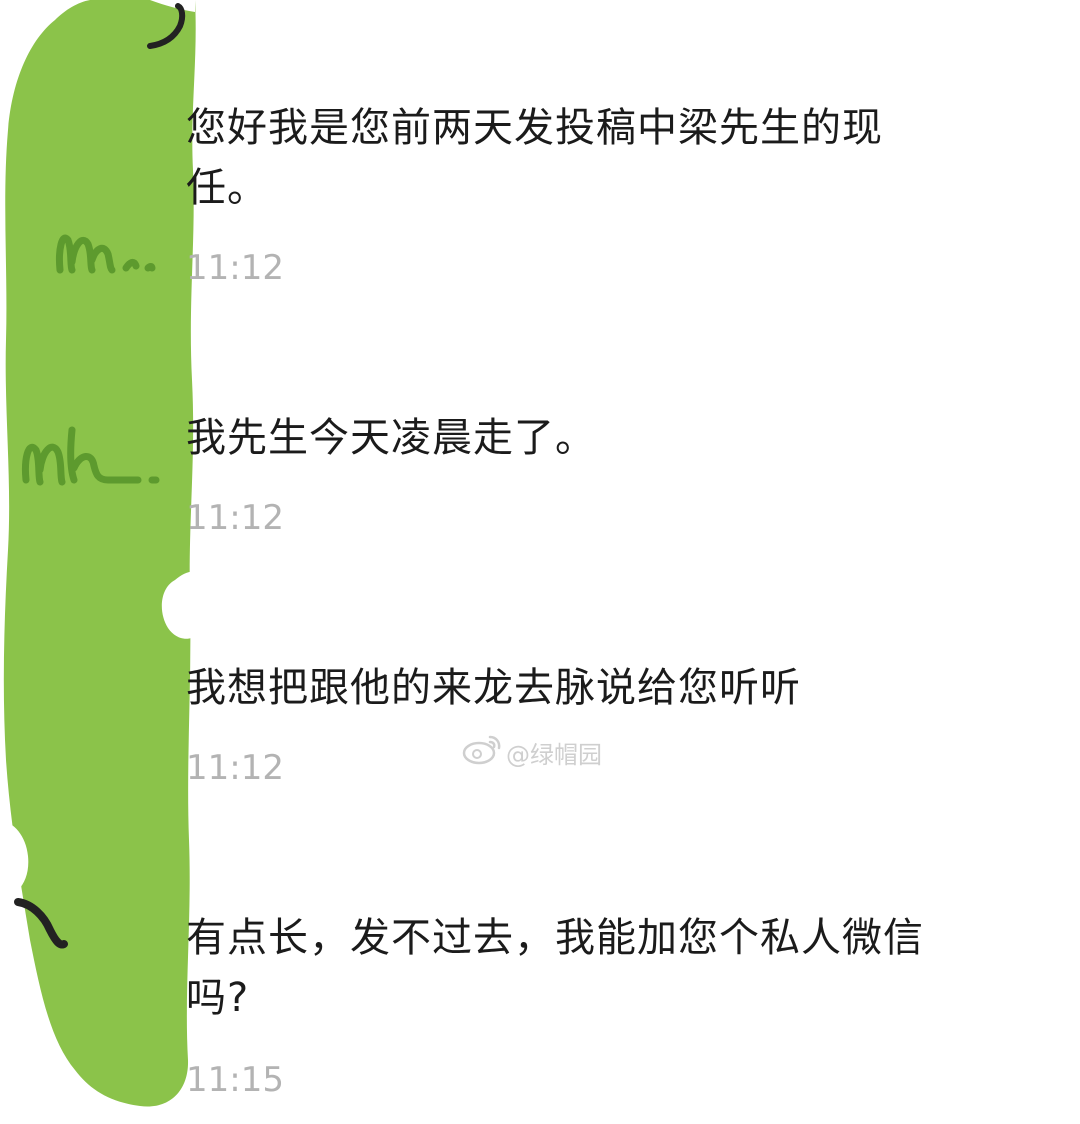 The width and height of the screenshot is (1080, 1124). I want to click on weibo-watermark: @绿帽园, so click(532, 752).